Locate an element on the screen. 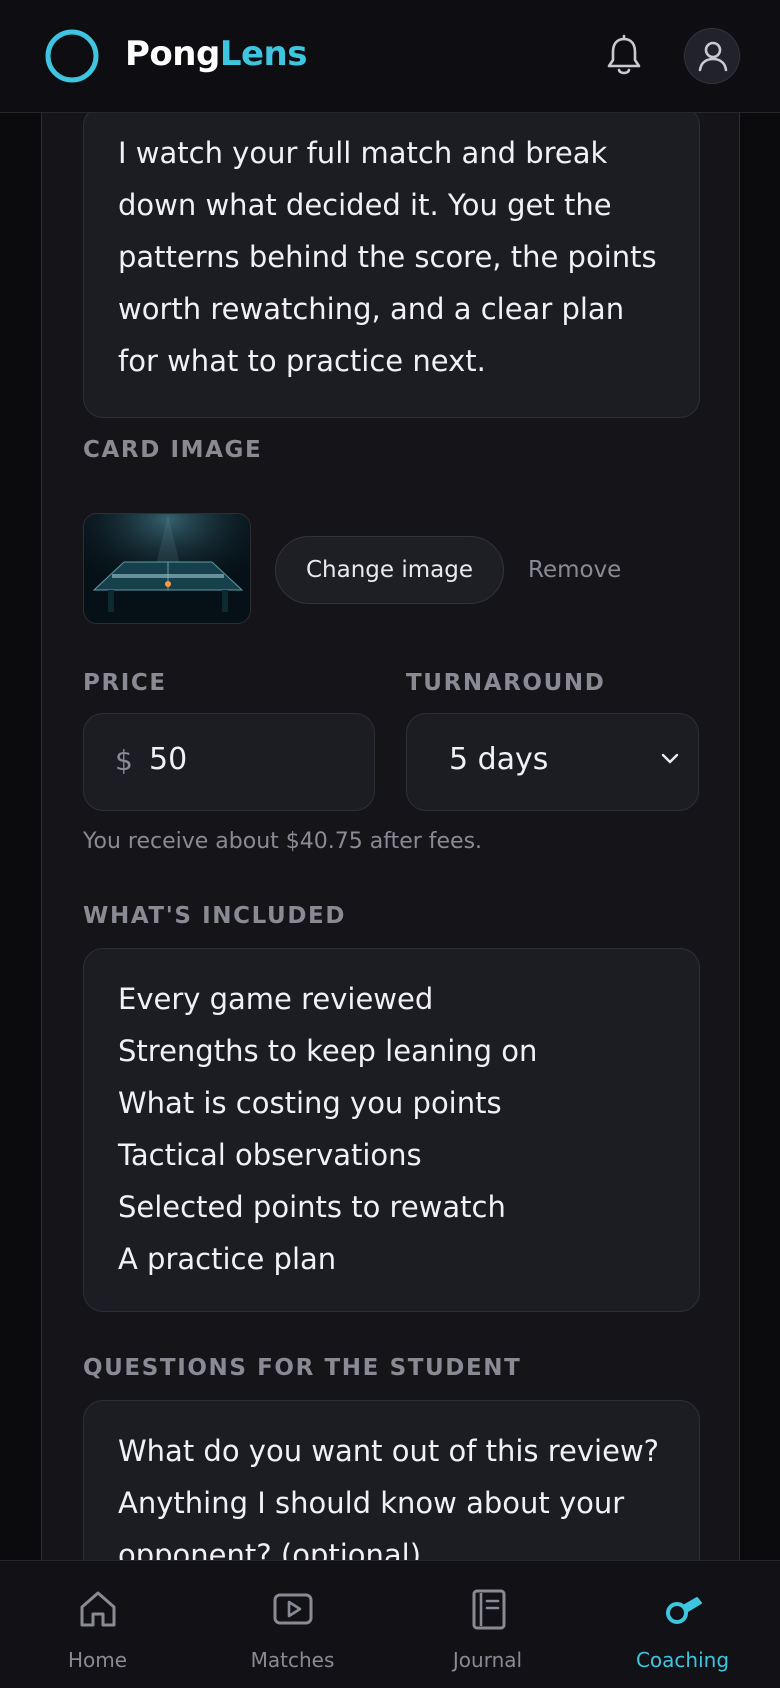 Image resolution: width=780 pixels, height=1688 pixels. play-icon is located at coordinates (292, 1609).